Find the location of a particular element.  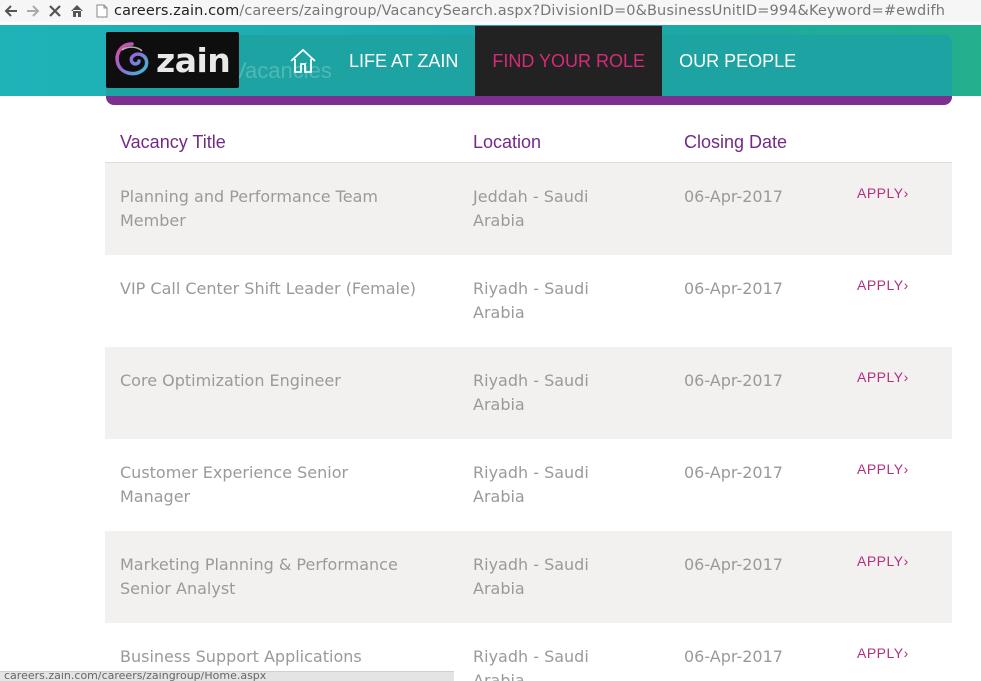

stop-icon is located at coordinates (55, 11).